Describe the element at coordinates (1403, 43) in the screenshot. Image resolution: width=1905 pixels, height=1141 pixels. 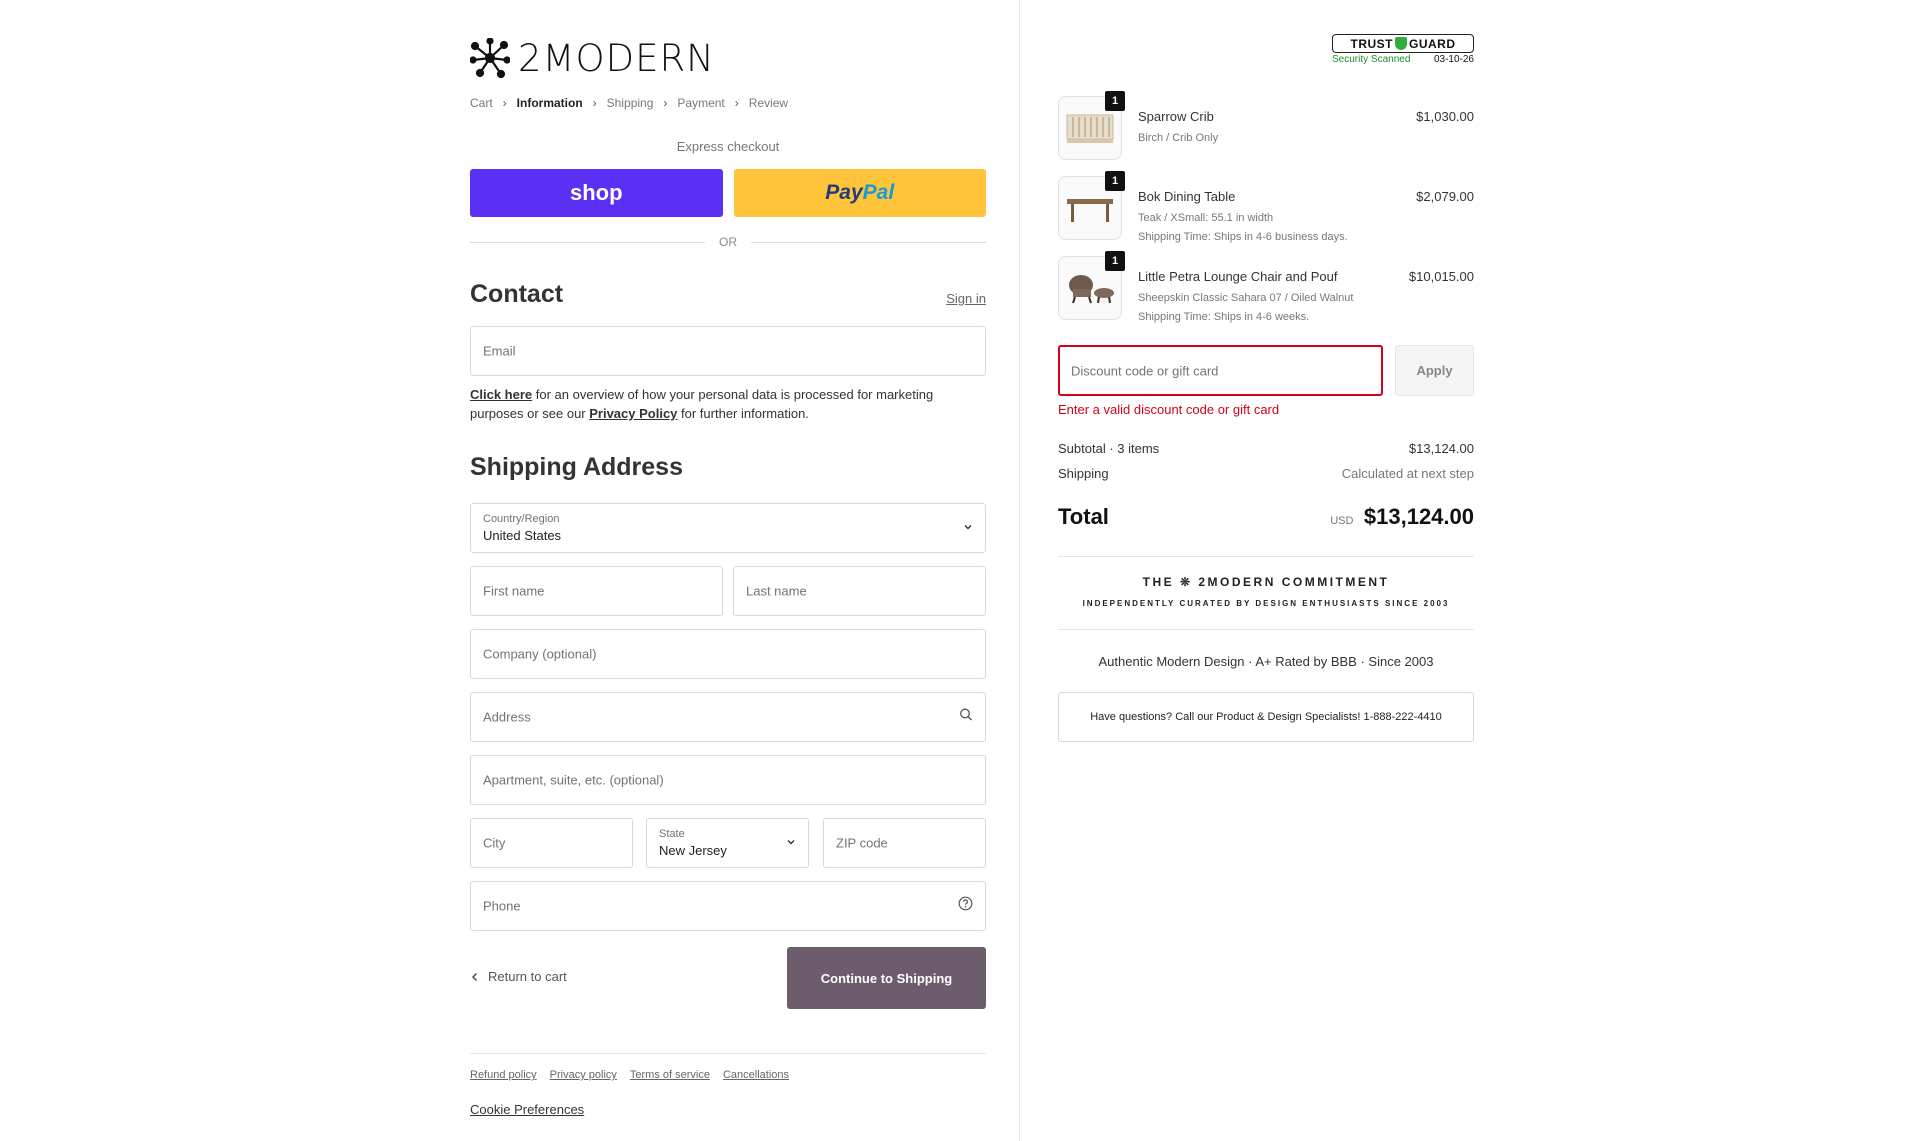
I see `trustguard-title: TRUST GUARD` at that location.